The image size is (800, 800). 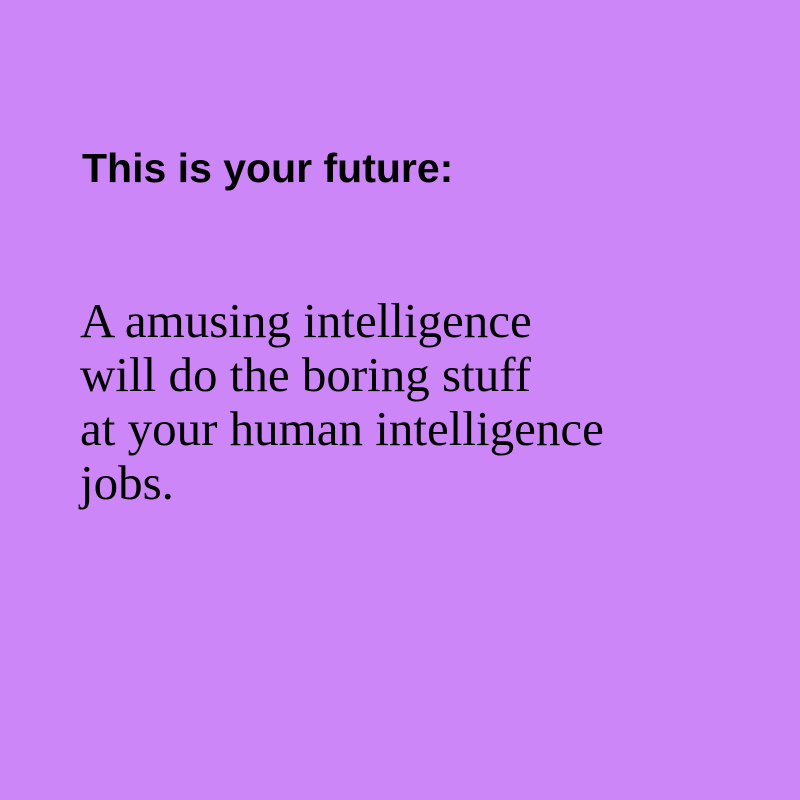 I want to click on body-line-4: jobs., so click(x=127, y=482).